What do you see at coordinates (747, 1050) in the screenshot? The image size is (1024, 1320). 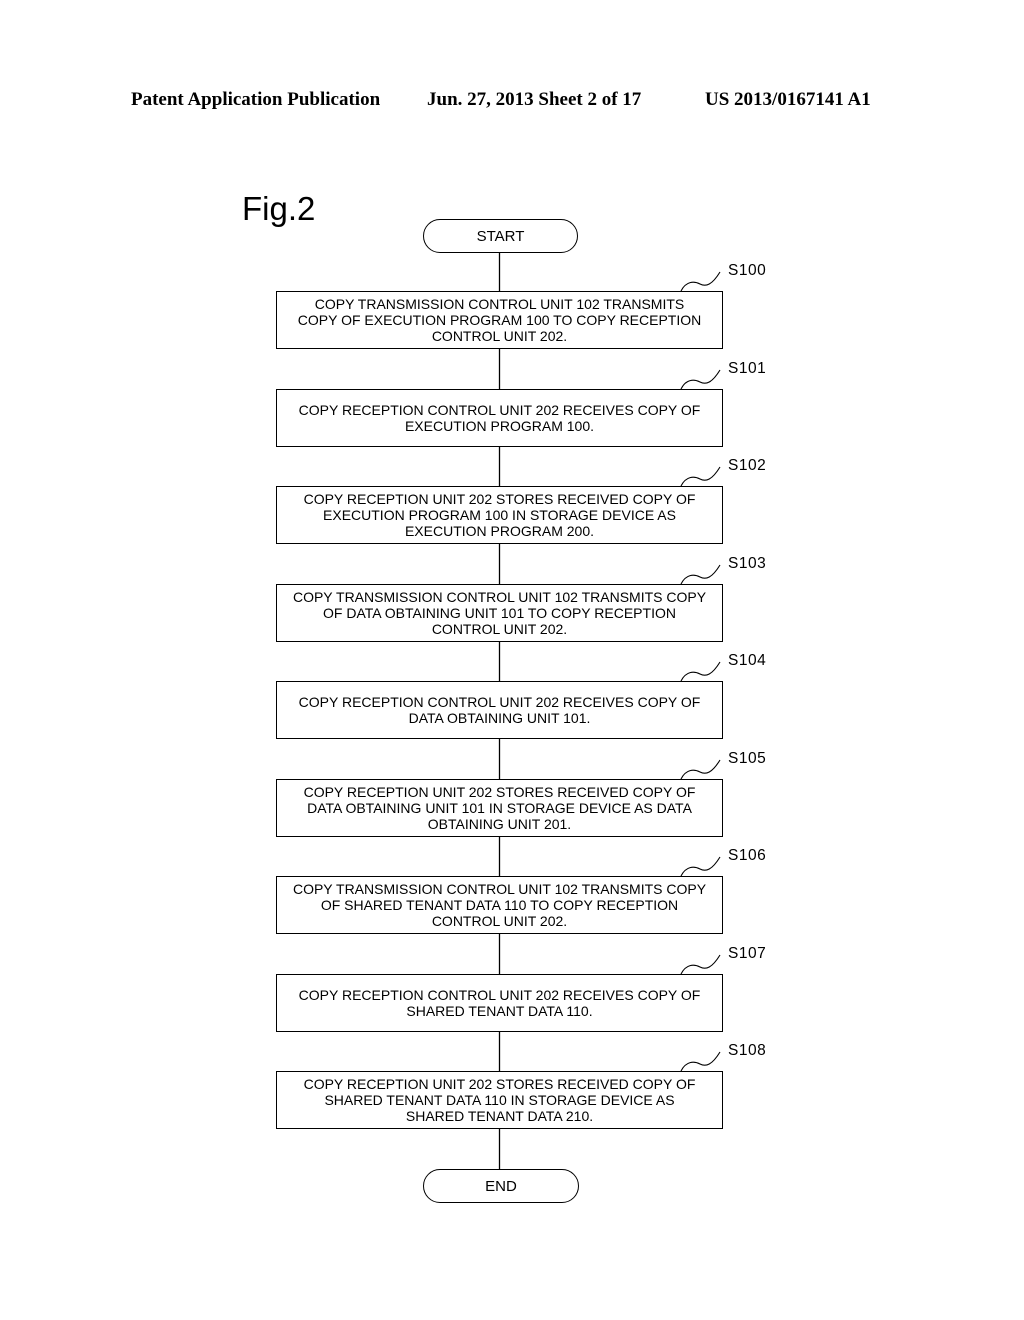 I see `step-label-s108: S108` at bounding box center [747, 1050].